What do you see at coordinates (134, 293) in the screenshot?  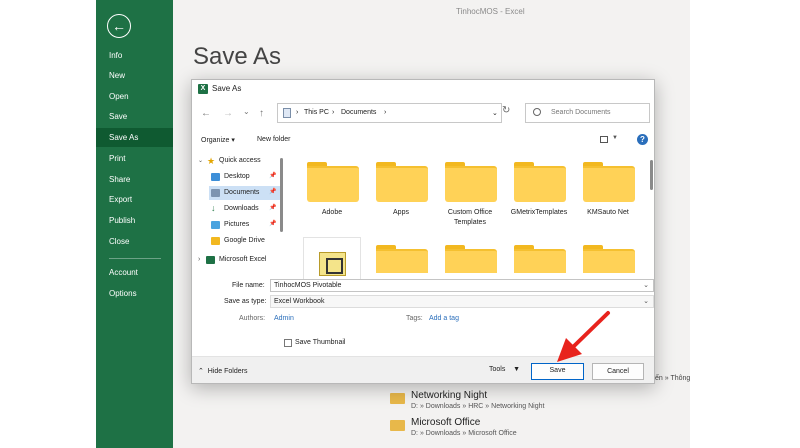 I see `nav-options: Options` at bounding box center [134, 293].